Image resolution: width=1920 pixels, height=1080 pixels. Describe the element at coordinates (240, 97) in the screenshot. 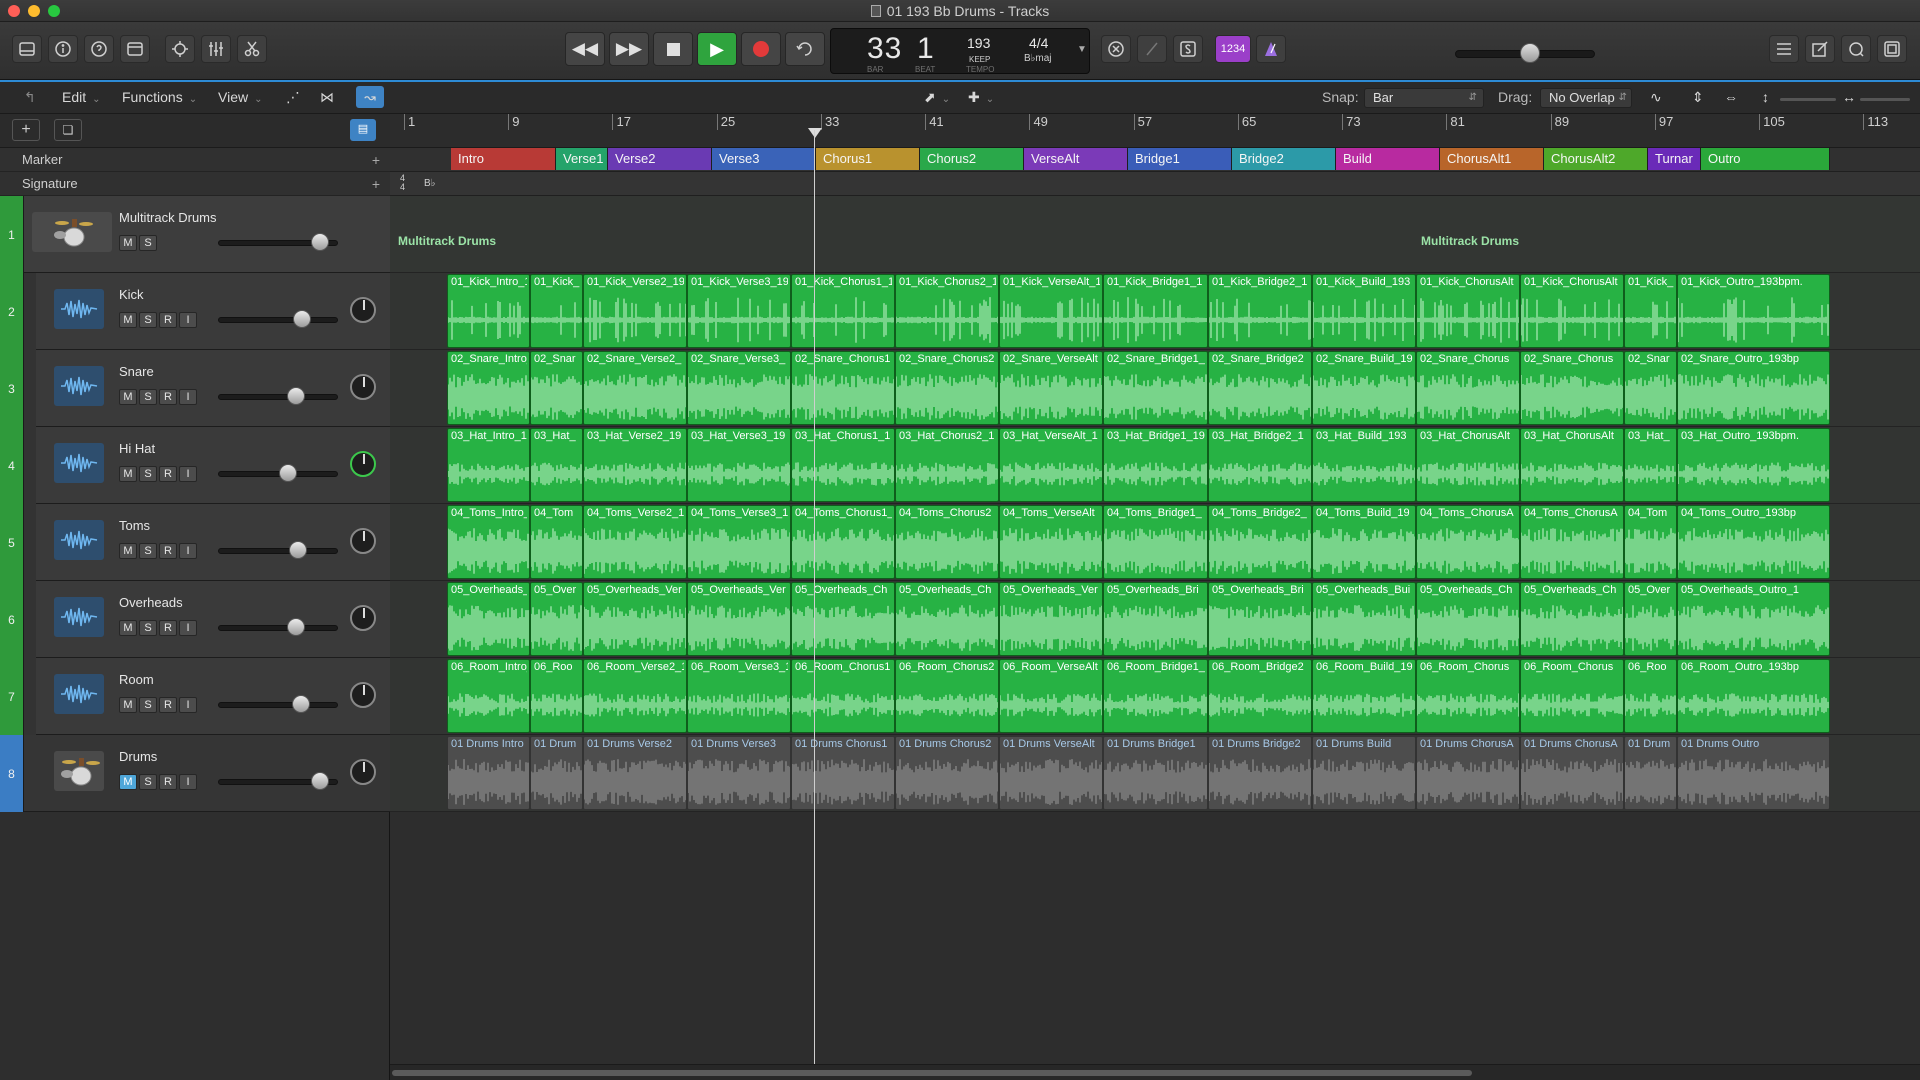

I see `view-menu: View ⌄` at that location.